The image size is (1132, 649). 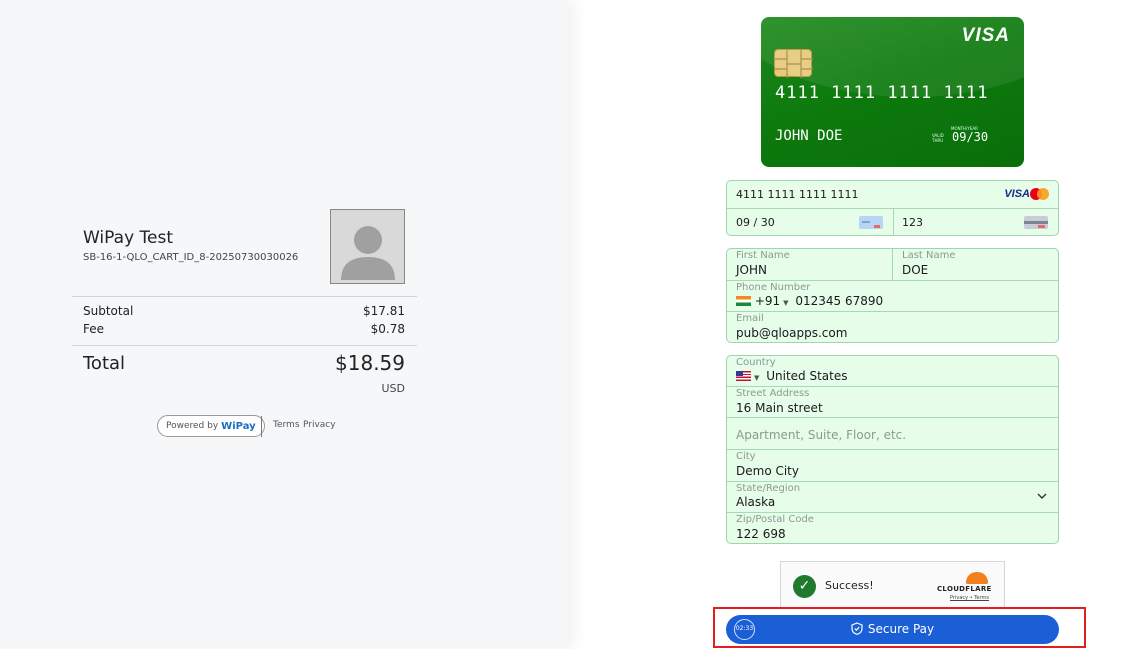 I want to click on street-row: Street Address 16 Main street, so click(x=892, y=402).